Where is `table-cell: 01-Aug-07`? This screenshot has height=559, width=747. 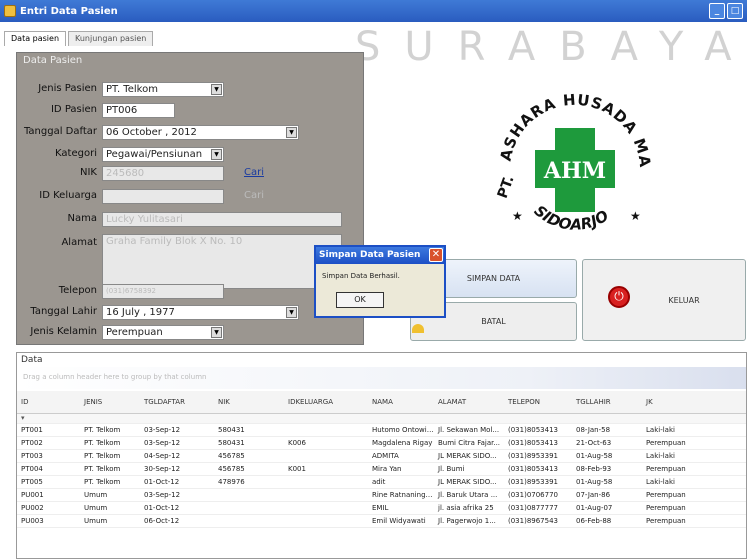
table-cell: 01-Aug-07 is located at coordinates (607, 508).